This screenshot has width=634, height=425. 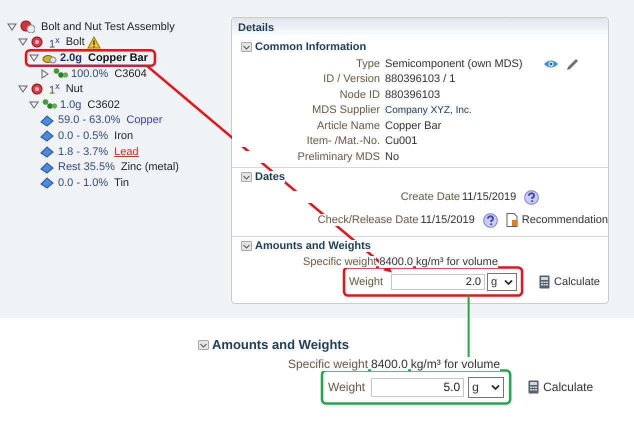 I want to click on tree-item: 59.0 - 63.0% Copper, so click(x=103, y=120).